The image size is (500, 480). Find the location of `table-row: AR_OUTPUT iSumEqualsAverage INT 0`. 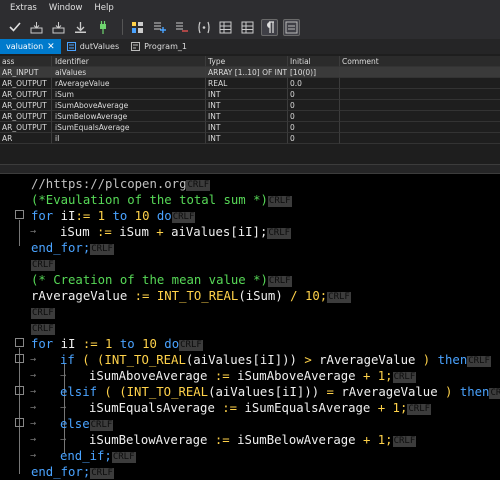

table-row: AR_OUTPUT iSumEqualsAverage INT 0 is located at coordinates (250, 127).